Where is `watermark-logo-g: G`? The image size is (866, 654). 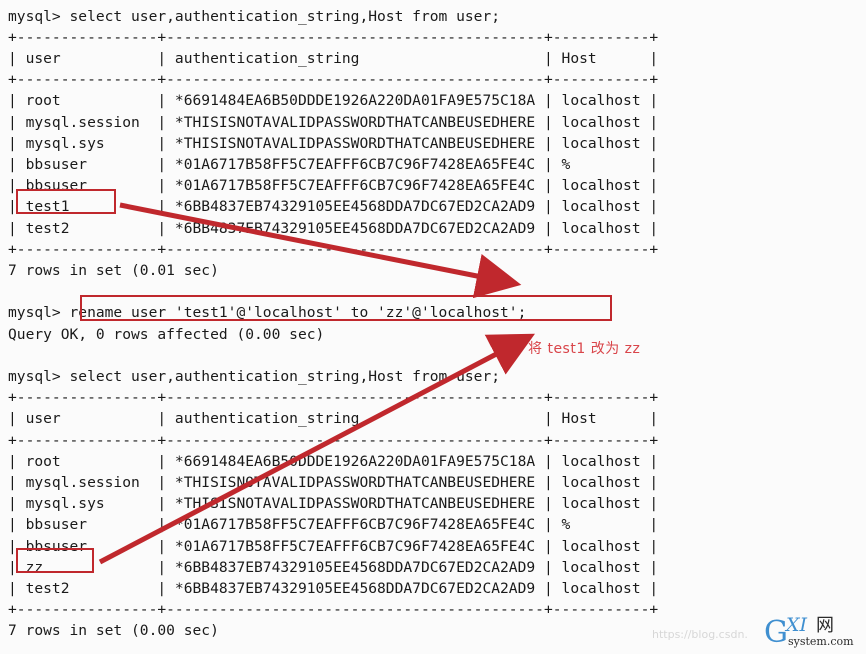 watermark-logo-g: G is located at coordinates (776, 632).